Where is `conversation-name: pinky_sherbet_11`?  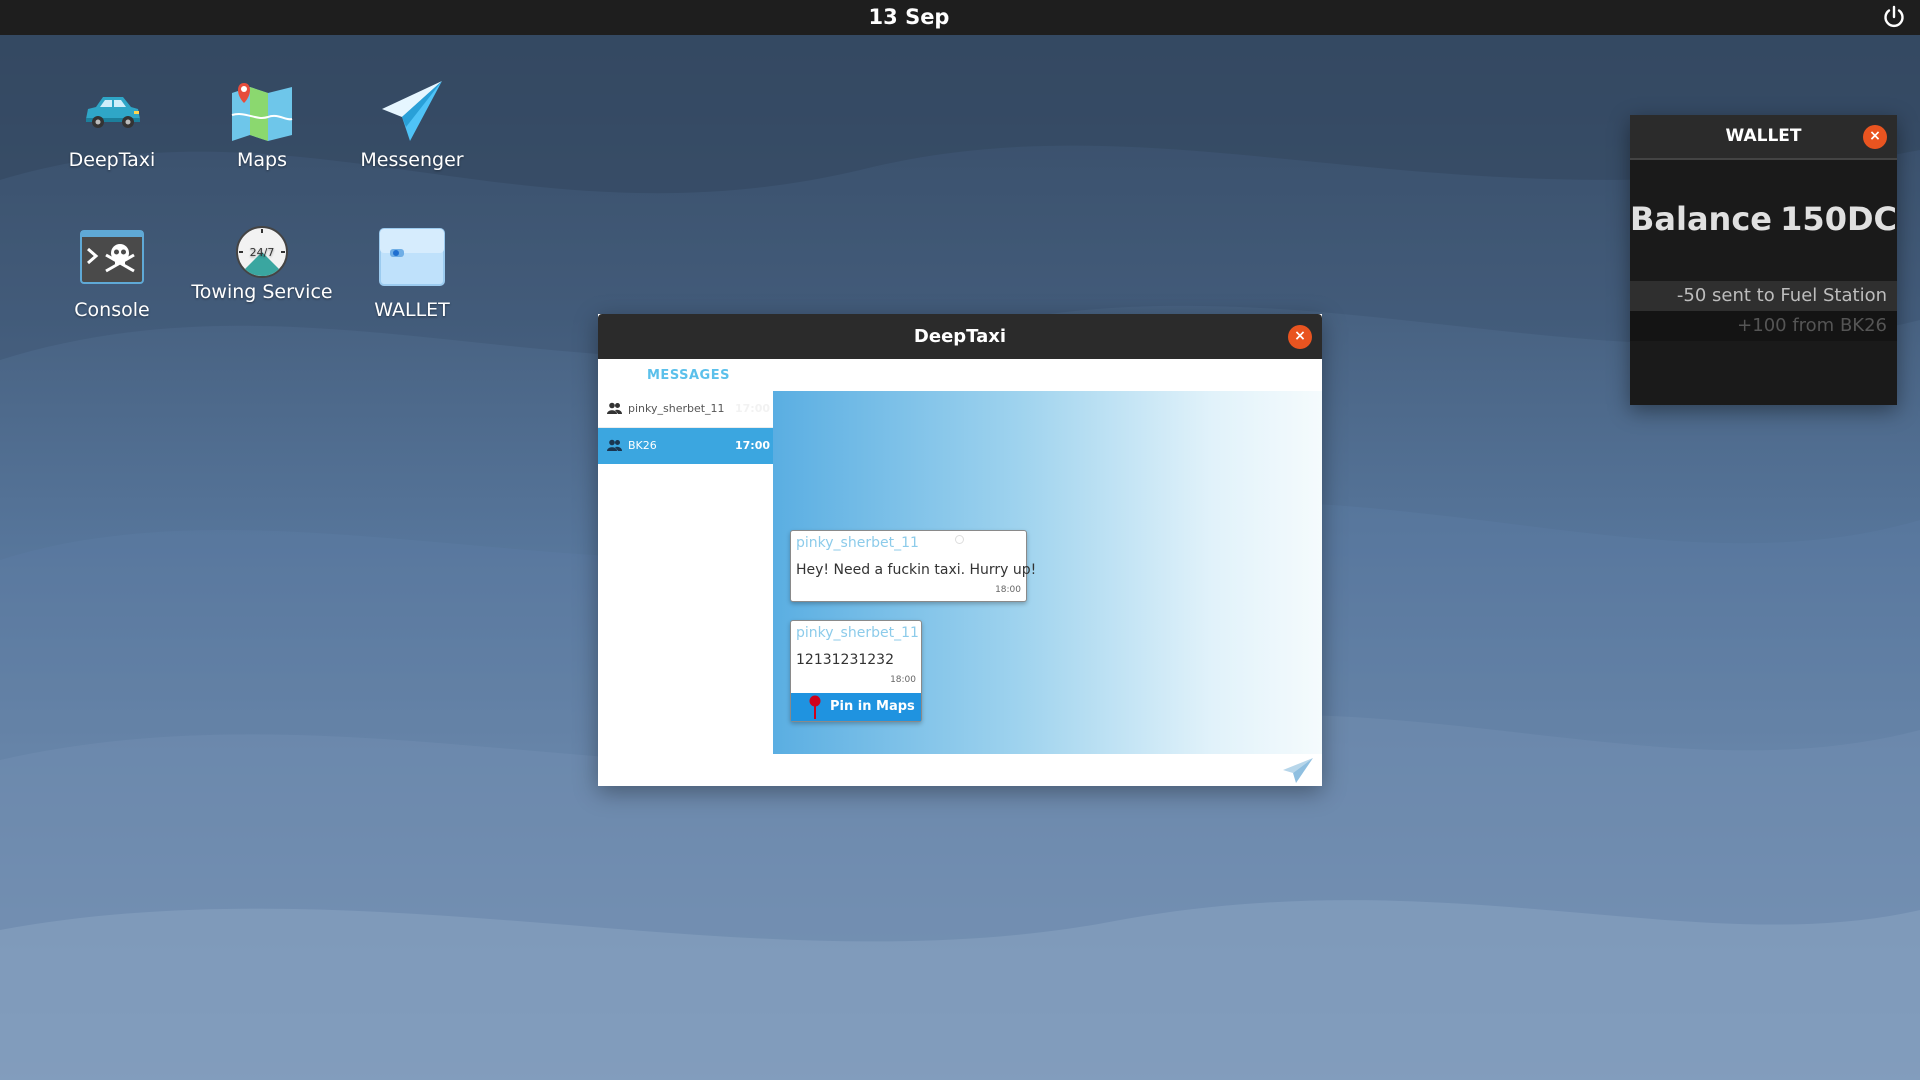 conversation-name: pinky_sherbet_11 is located at coordinates (676, 408).